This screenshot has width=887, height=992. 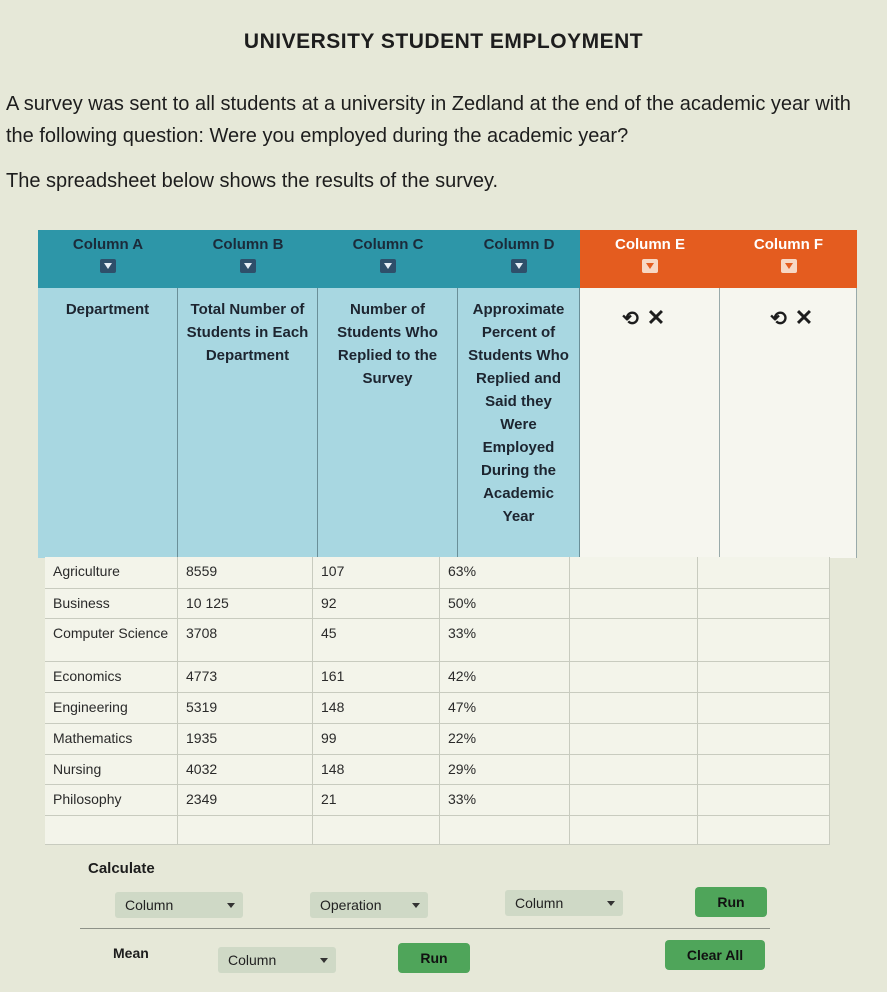 I want to click on table-cell: 29%, so click(x=505, y=770).